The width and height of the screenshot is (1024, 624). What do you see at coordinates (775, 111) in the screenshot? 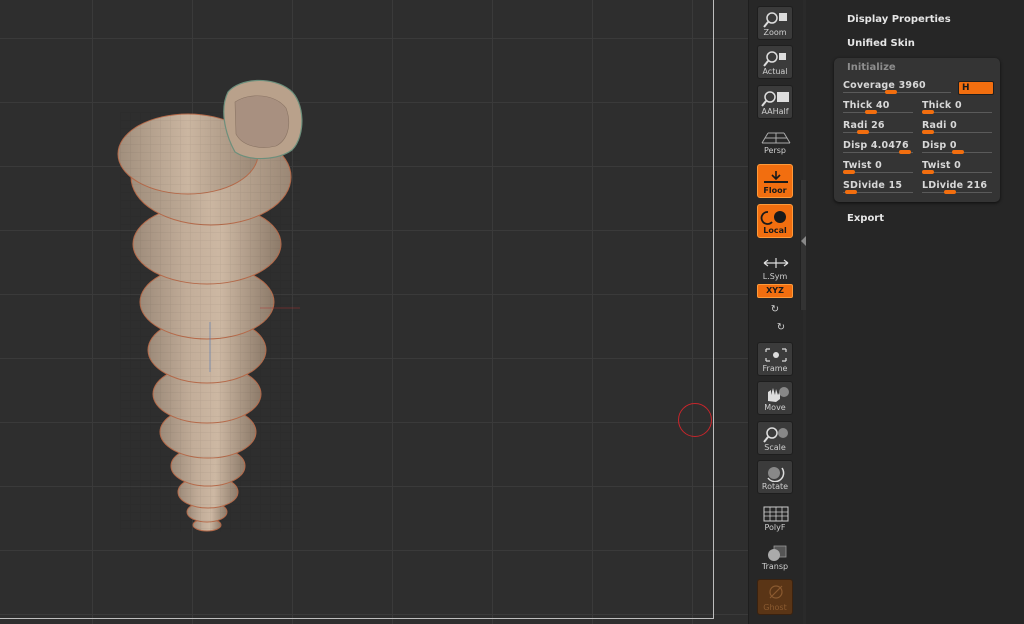
I see `aahalf-label: AAHalf` at bounding box center [775, 111].